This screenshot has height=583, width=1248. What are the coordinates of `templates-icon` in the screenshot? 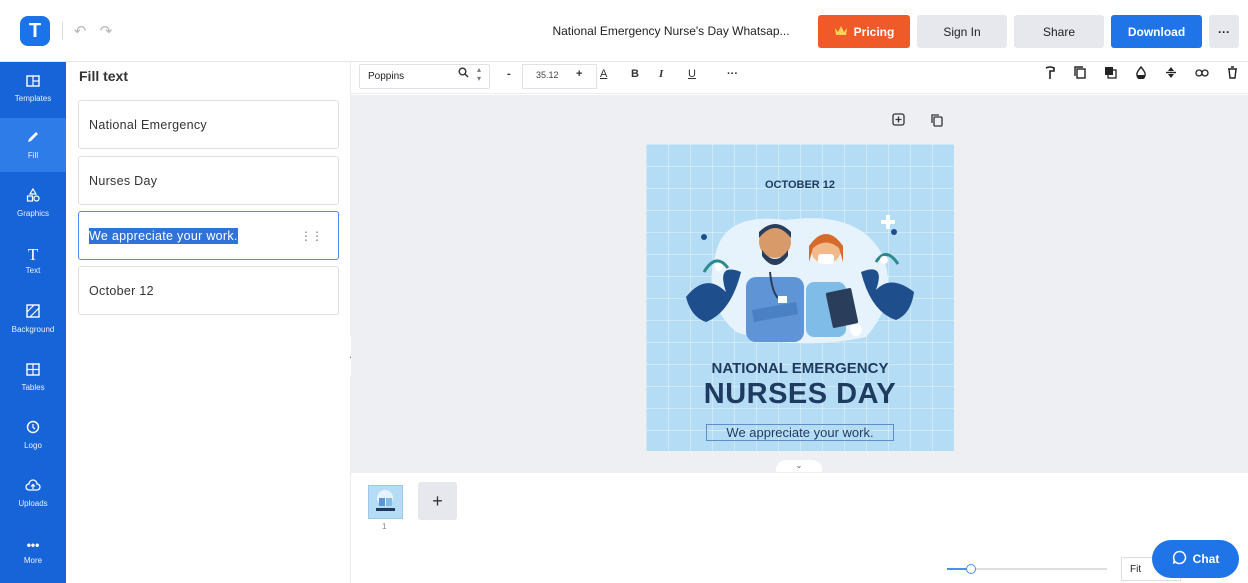 It's located at (33, 83).